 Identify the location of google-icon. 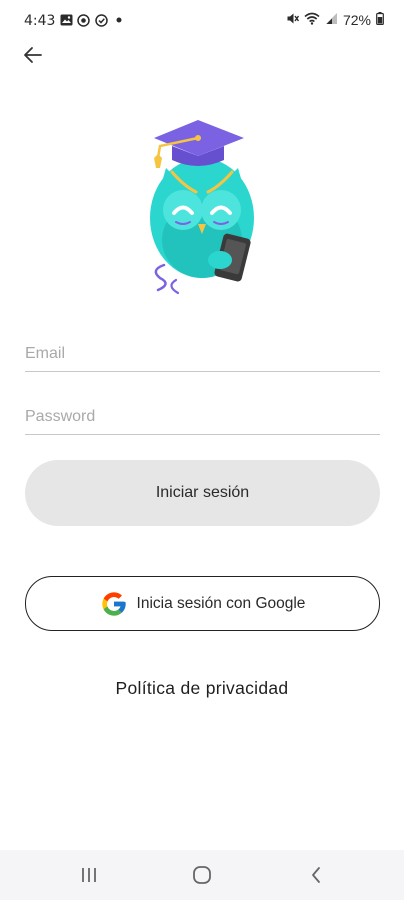
(114, 604).